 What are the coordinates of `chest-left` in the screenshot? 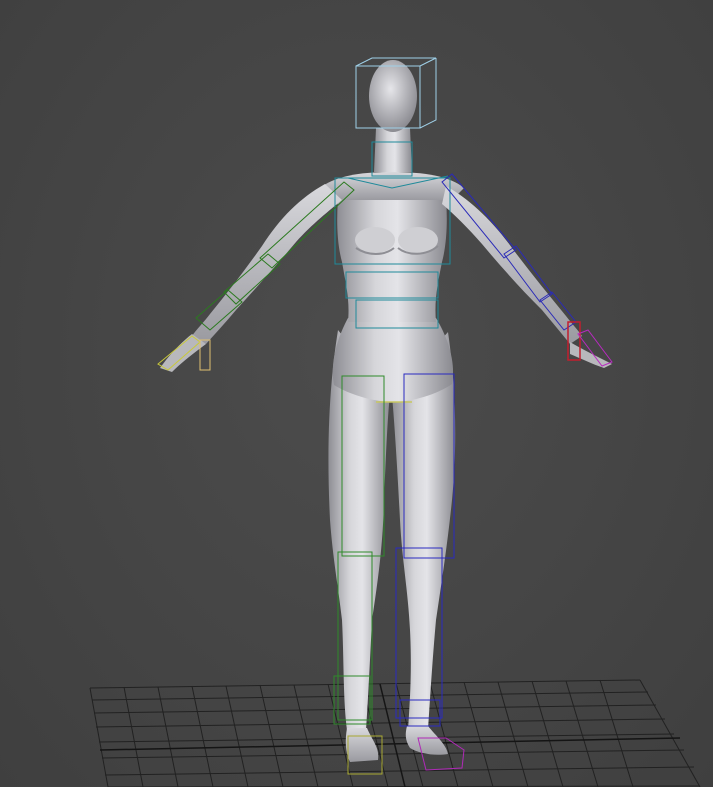 It's located at (375, 240).